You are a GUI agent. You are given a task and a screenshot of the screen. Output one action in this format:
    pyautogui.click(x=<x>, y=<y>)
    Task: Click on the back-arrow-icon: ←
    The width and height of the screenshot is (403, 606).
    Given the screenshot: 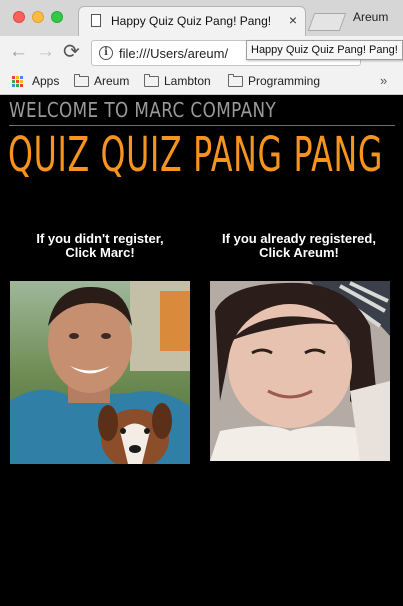 What is the action you would take?
    pyautogui.click(x=18, y=52)
    